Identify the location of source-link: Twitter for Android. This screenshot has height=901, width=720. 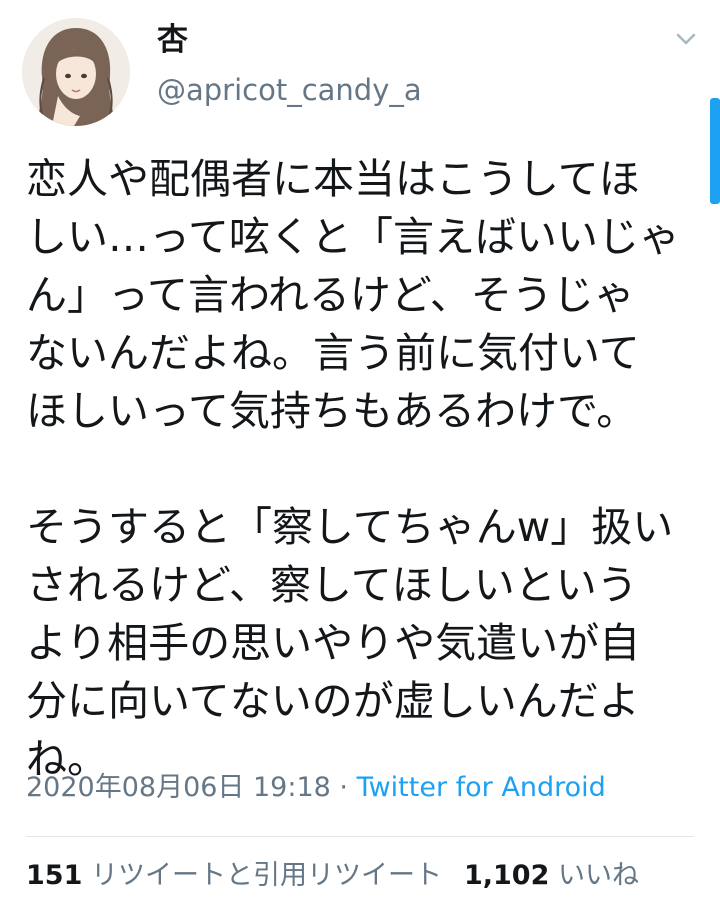
(481, 787).